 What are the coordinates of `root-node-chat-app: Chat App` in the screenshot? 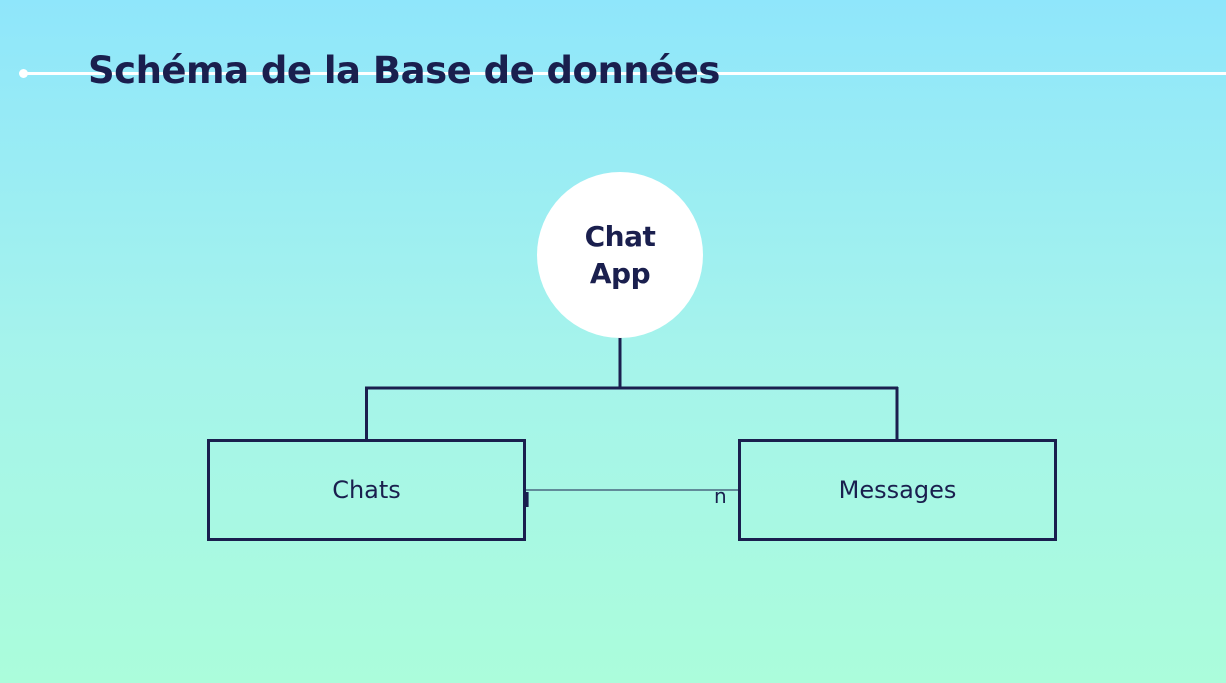 It's located at (620, 255).